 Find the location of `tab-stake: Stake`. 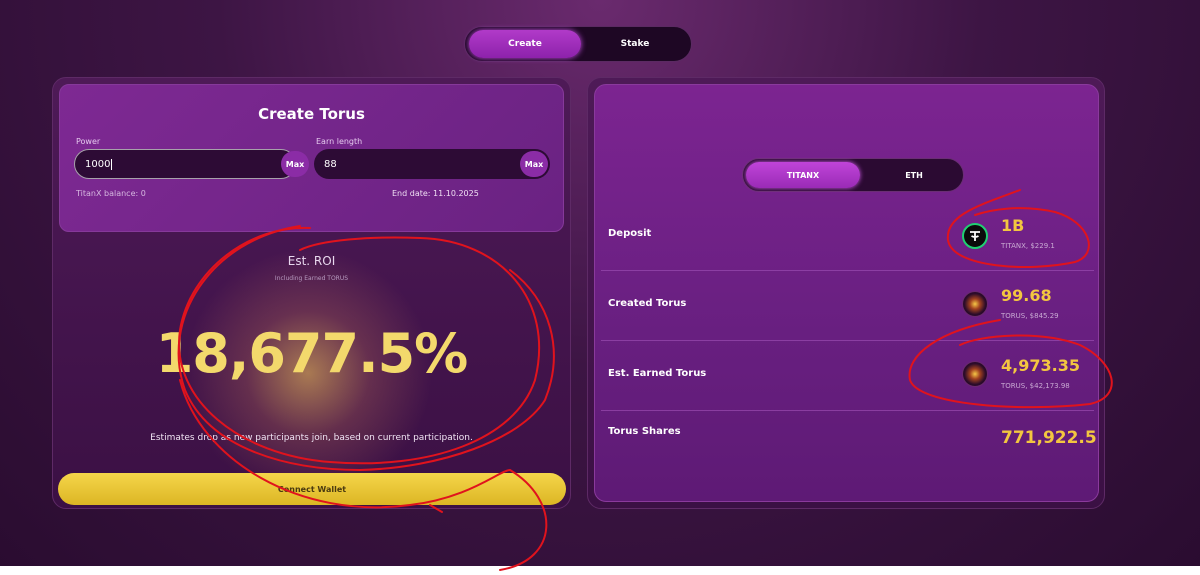

tab-stake: Stake is located at coordinates (635, 44).